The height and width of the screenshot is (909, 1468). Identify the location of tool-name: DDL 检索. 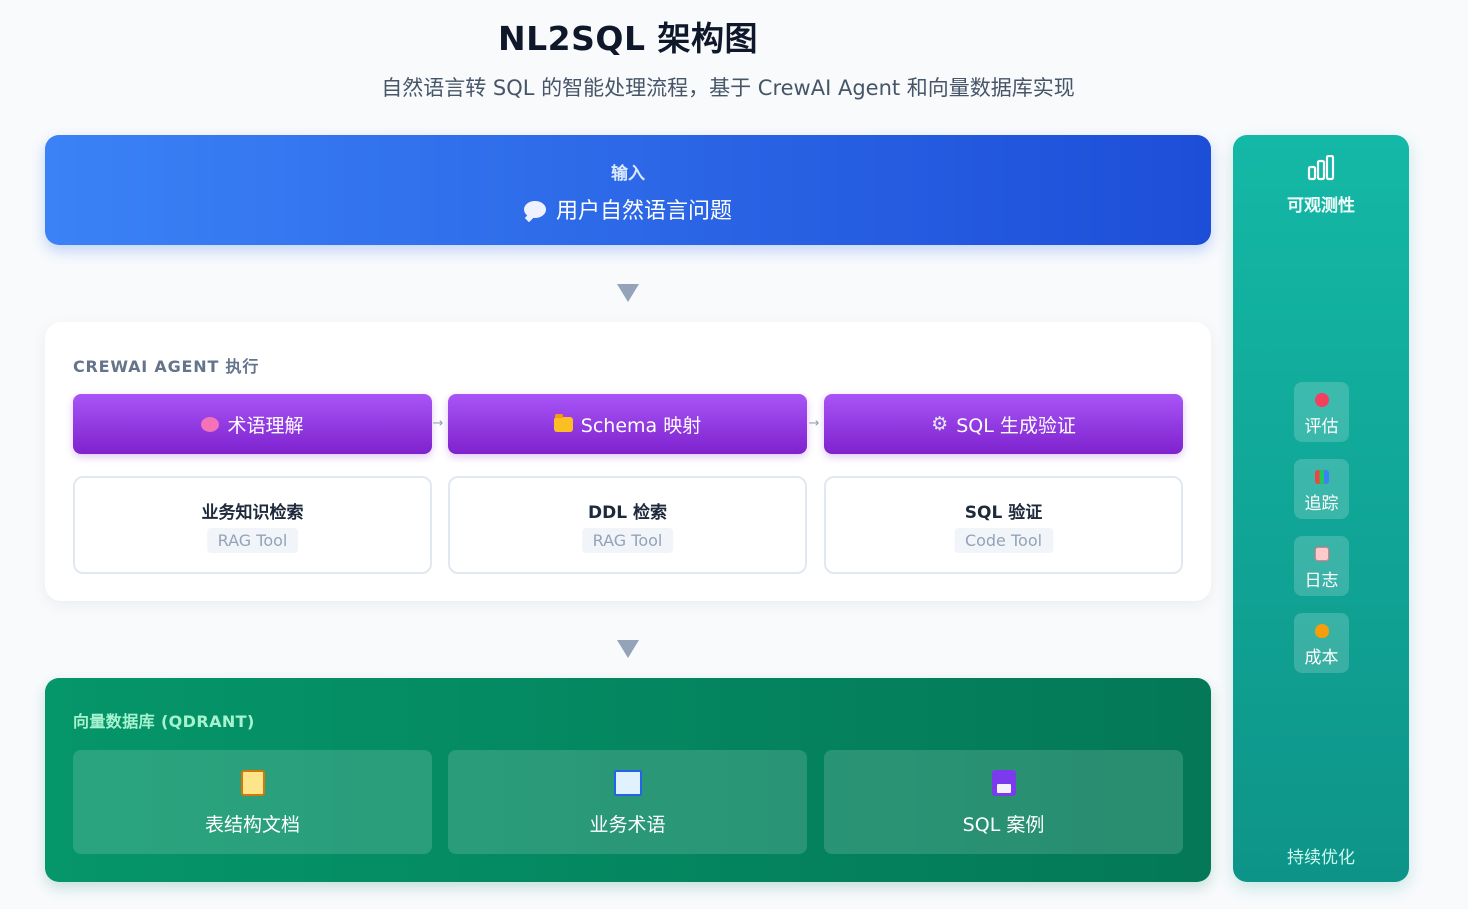
(627, 513).